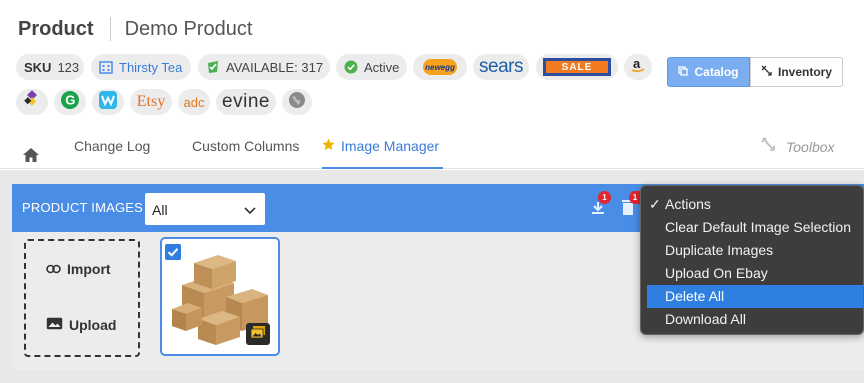 The width and height of the screenshot is (864, 383). I want to click on sku-label: SKU, so click(38, 67).